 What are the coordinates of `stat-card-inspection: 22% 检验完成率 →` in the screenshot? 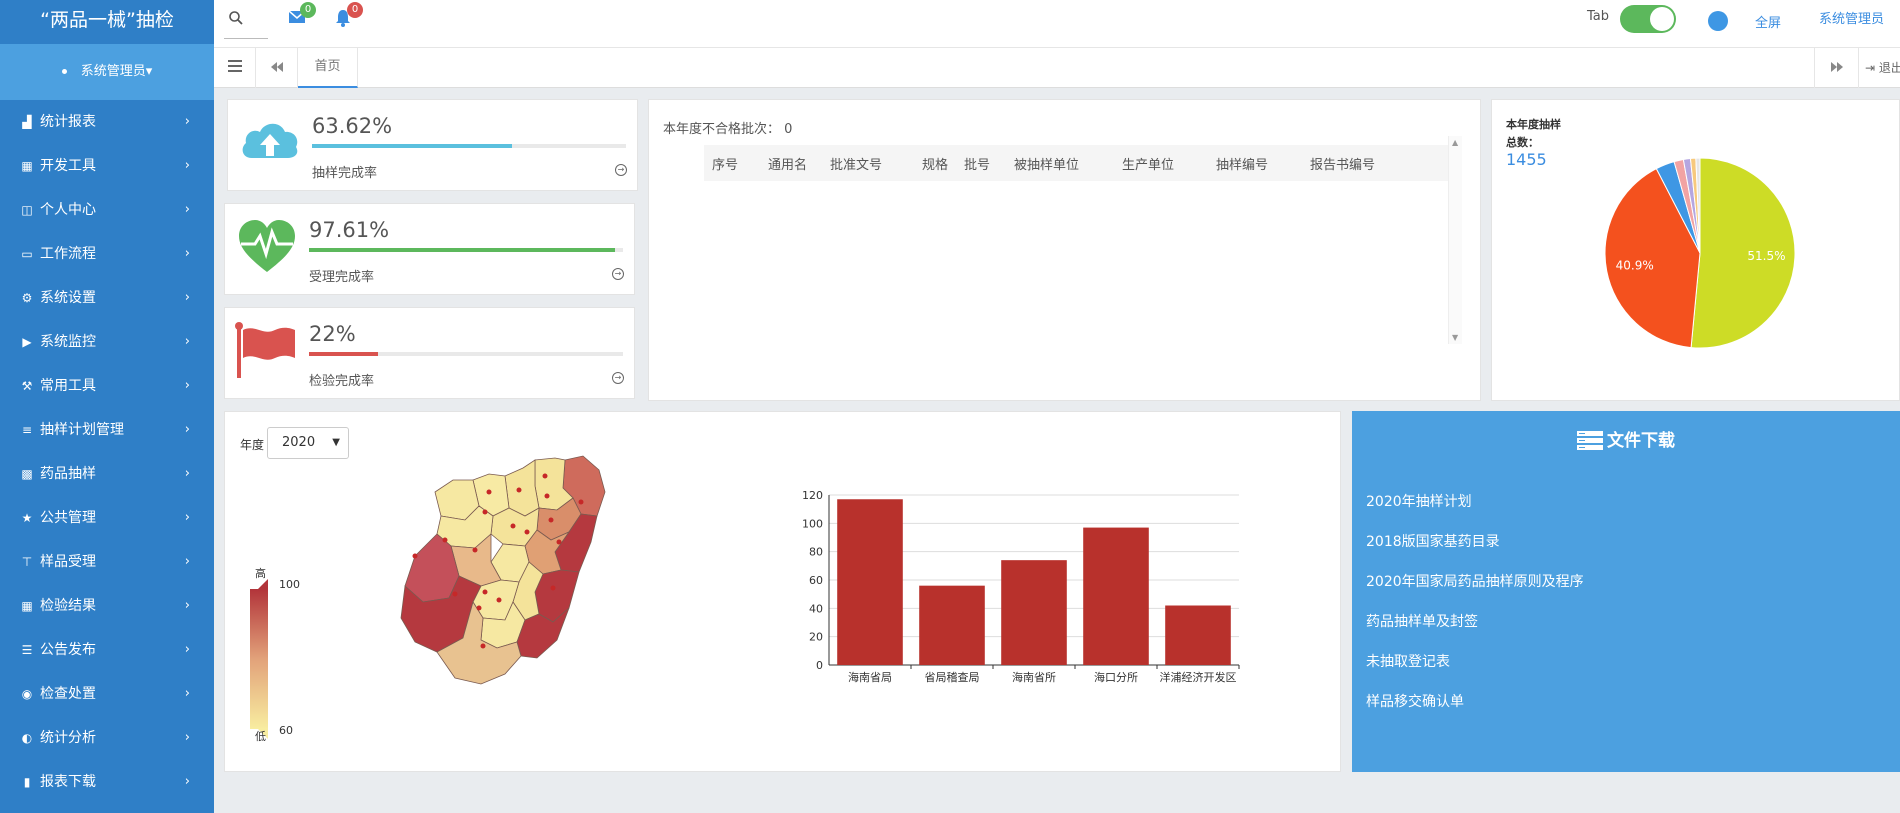 It's located at (429, 353).